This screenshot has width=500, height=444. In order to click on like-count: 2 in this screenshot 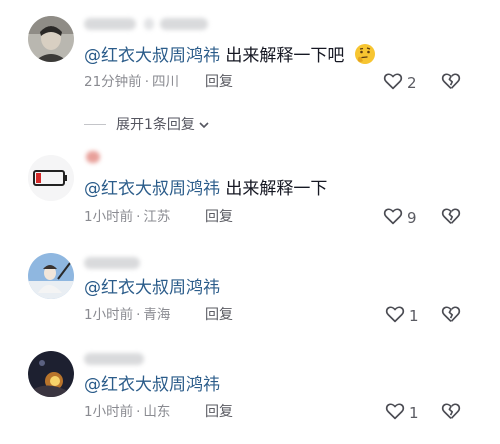, I will do `click(412, 83)`.